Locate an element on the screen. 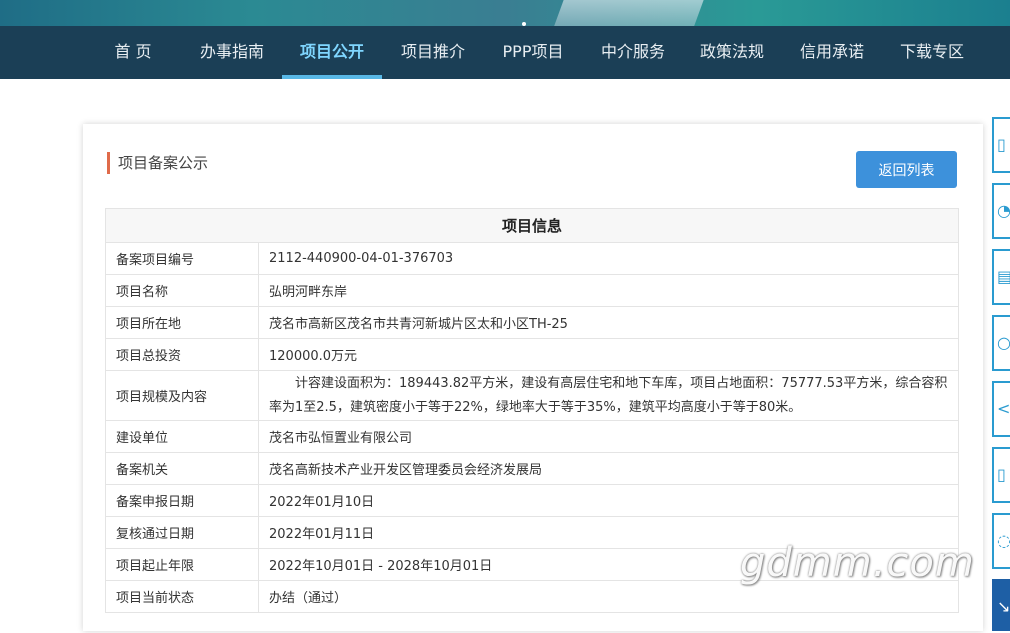 The height and width of the screenshot is (633, 1010). row-key: 项目起止年限 is located at coordinates (182, 564).